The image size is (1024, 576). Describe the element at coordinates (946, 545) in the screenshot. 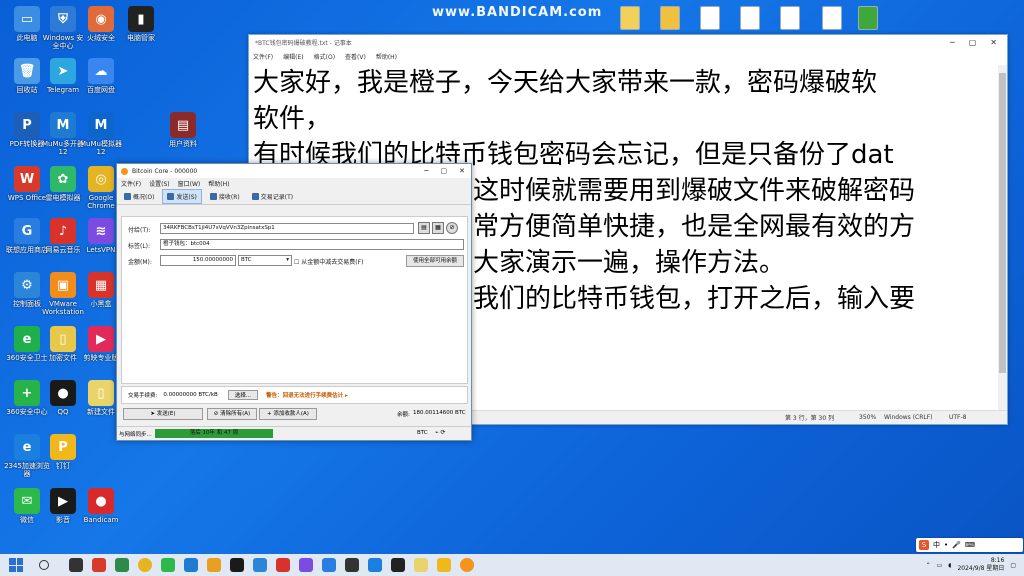

I see `ime-punct: •` at that location.